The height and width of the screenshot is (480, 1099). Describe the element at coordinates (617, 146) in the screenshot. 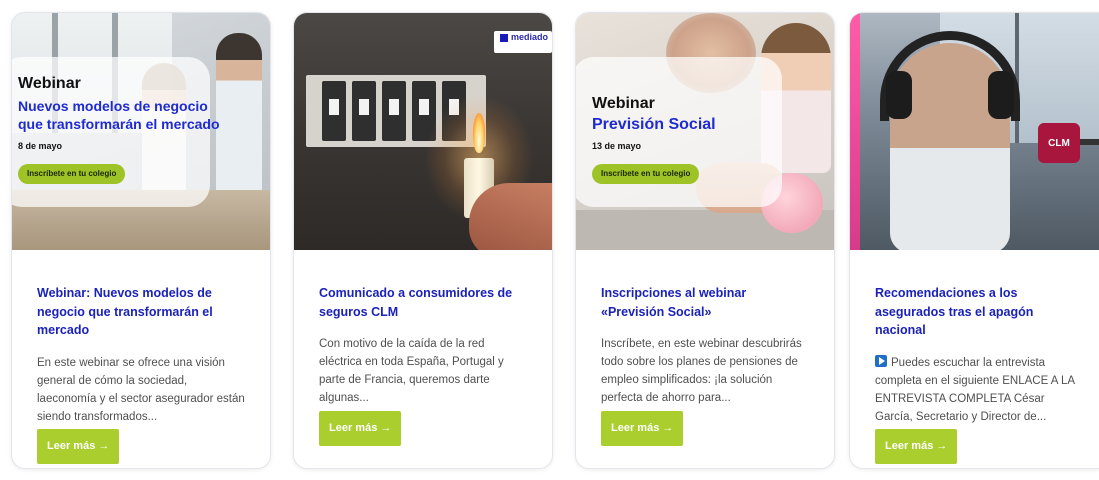

I see `overlay-date: 13 de mayo` at that location.